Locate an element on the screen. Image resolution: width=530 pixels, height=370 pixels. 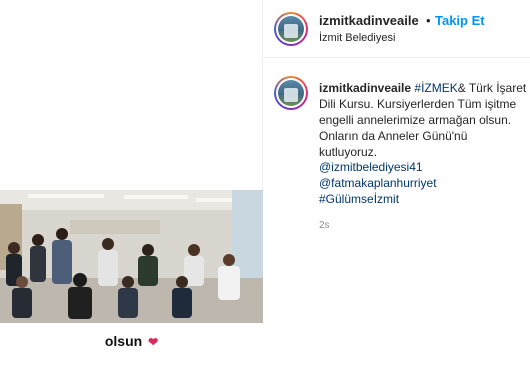
follow-button: Takip Et is located at coordinates (460, 20).